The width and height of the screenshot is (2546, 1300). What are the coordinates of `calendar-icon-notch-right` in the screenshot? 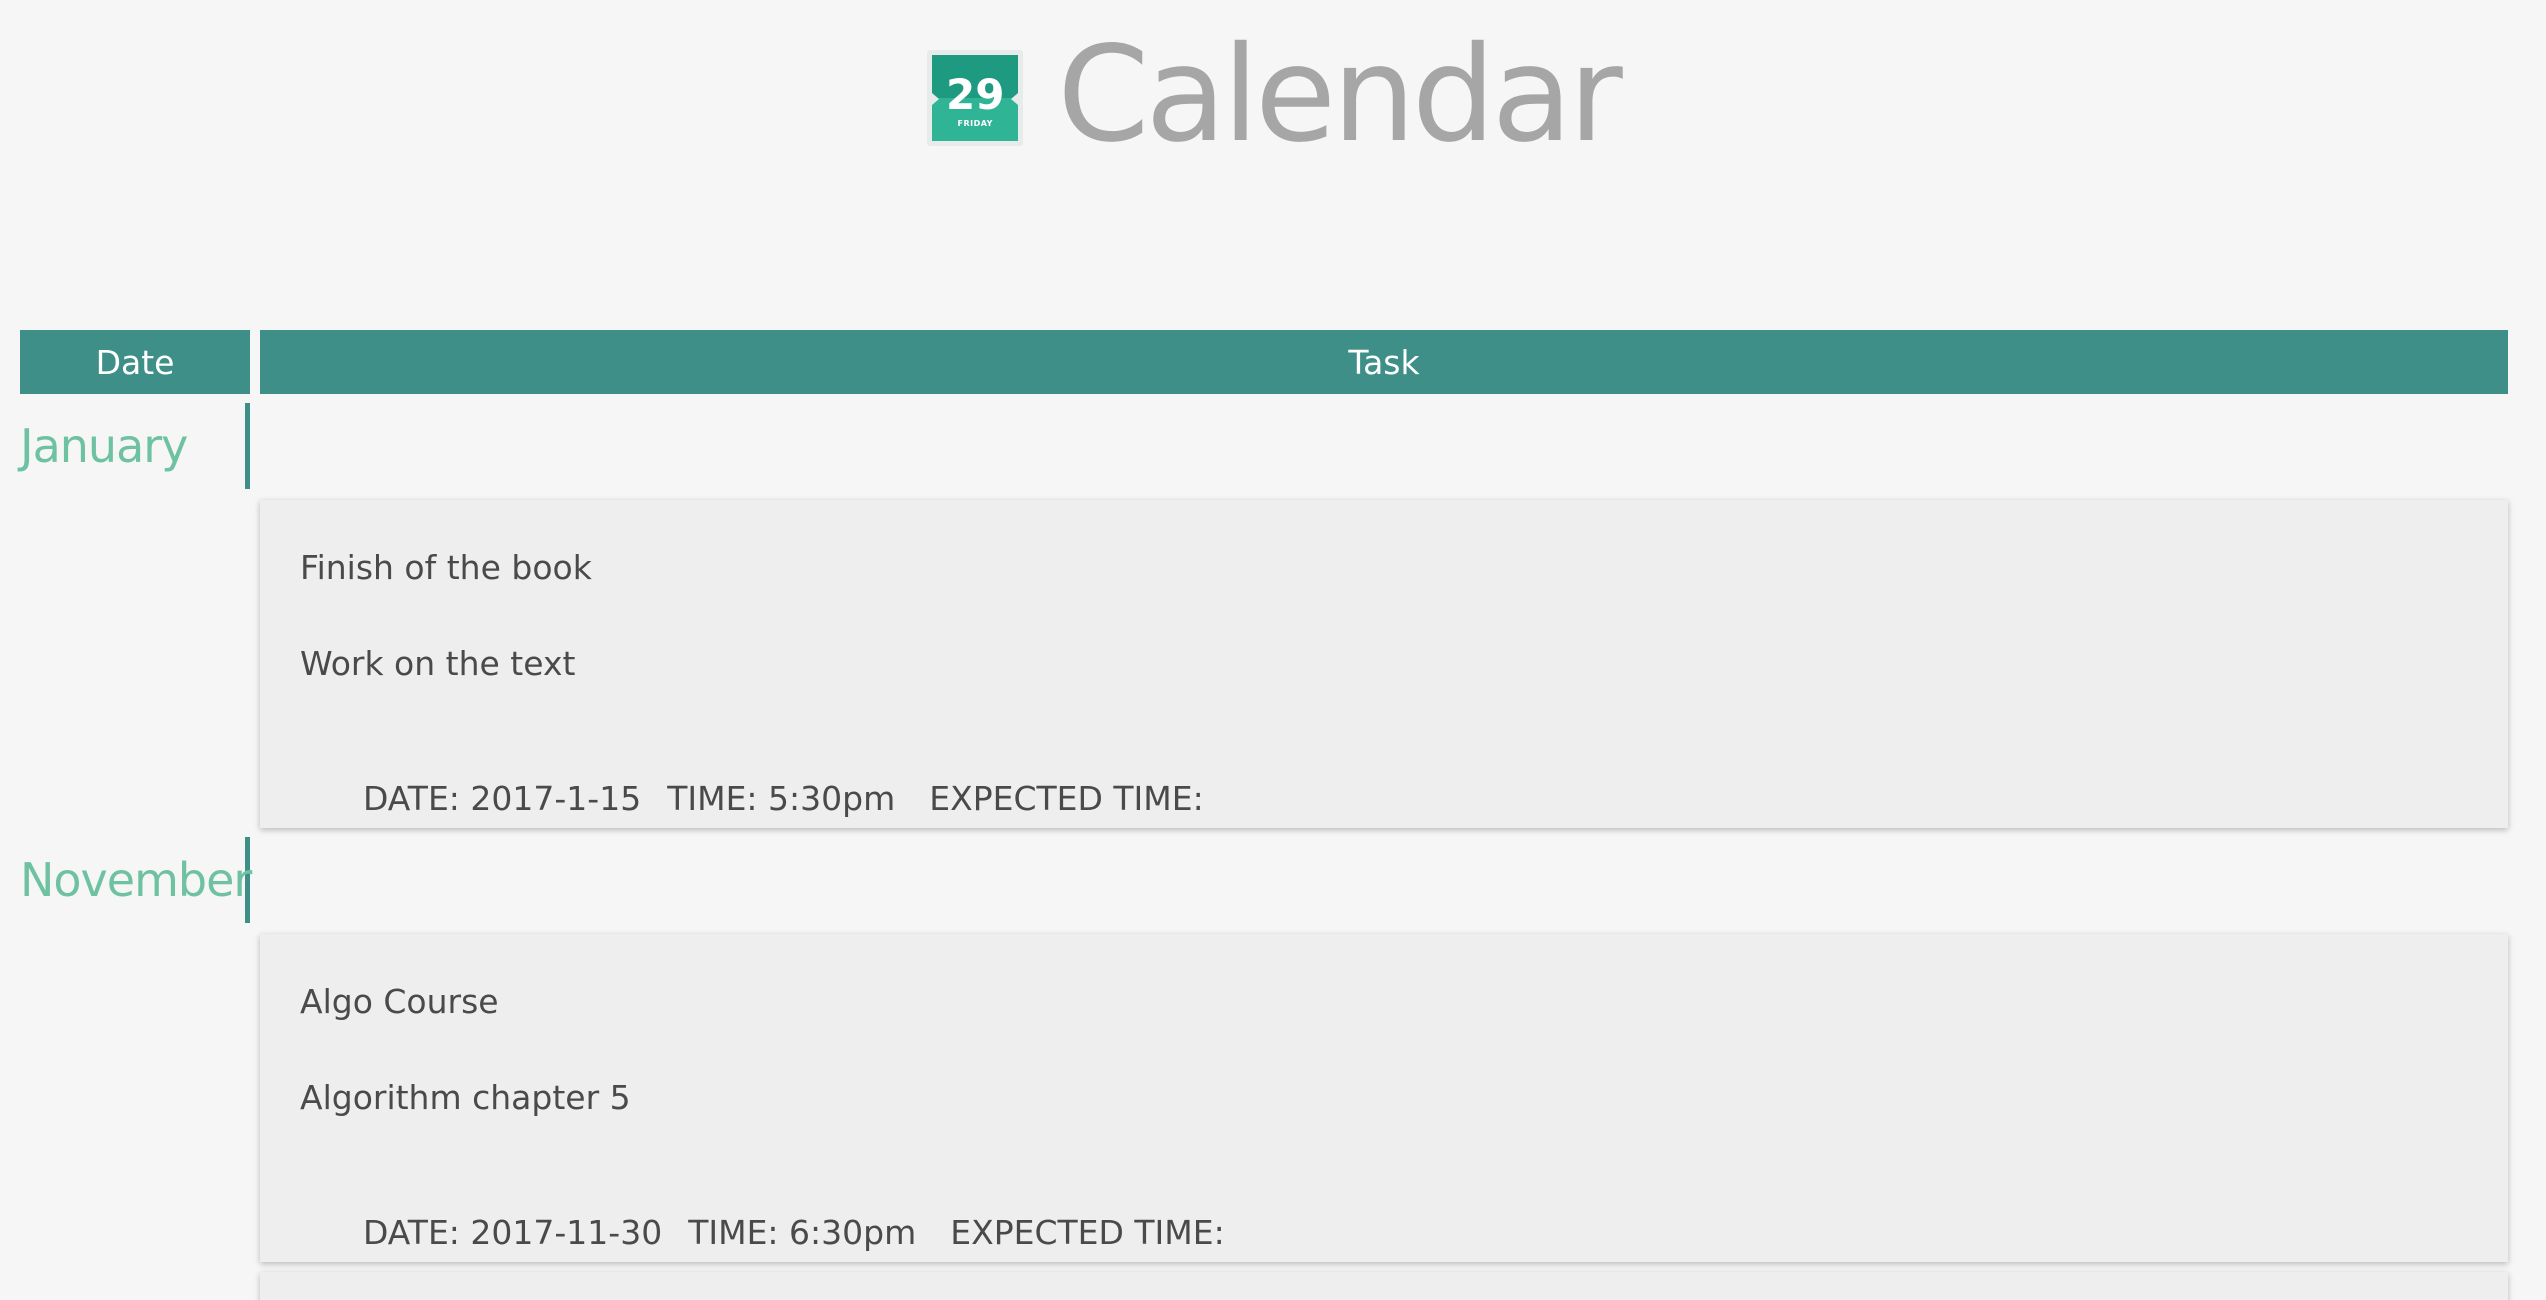 It's located at (1015, 99).